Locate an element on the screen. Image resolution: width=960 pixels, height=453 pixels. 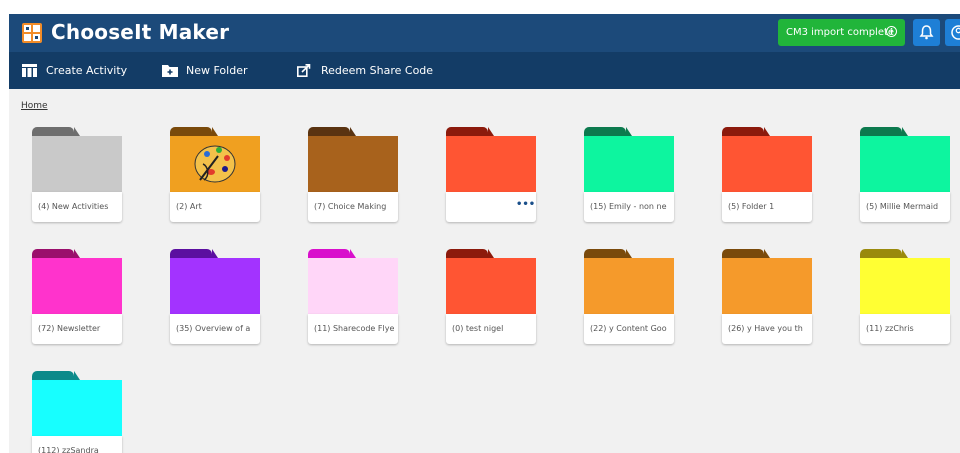
folder-card: (15) Emily - non ne is located at coordinates (629, 175).